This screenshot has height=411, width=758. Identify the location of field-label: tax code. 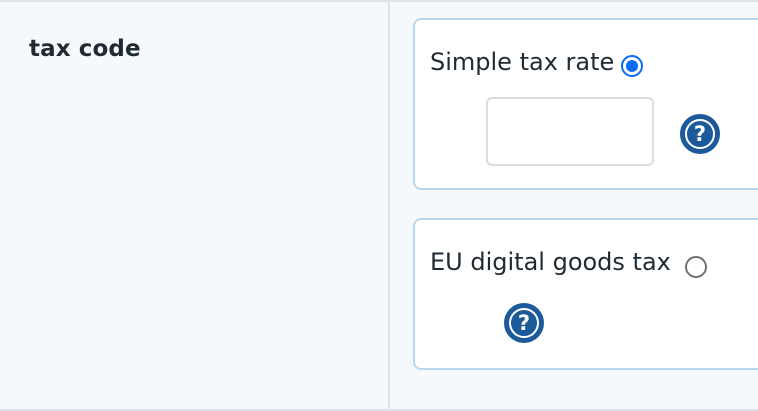
(85, 49).